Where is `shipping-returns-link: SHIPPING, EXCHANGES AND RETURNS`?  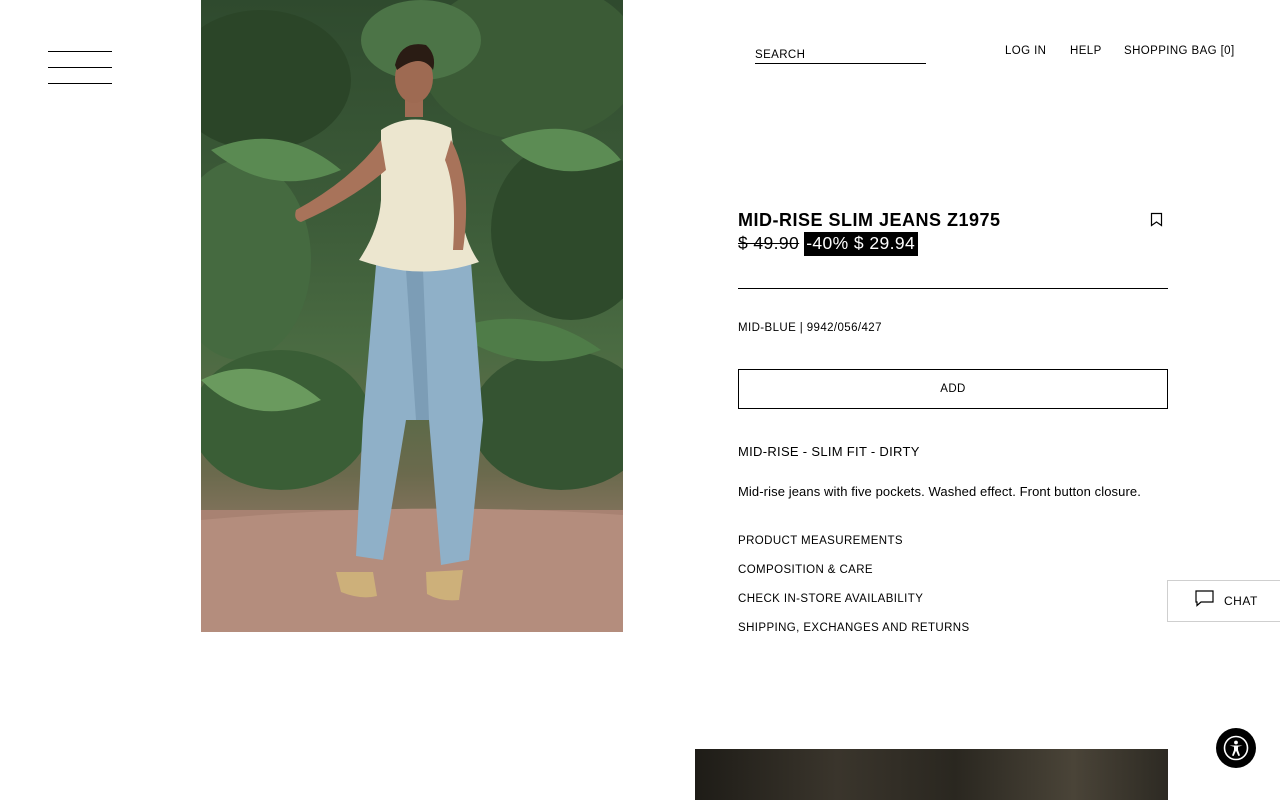 shipping-returns-link: SHIPPING, EXCHANGES AND RETURNS is located at coordinates (854, 628).